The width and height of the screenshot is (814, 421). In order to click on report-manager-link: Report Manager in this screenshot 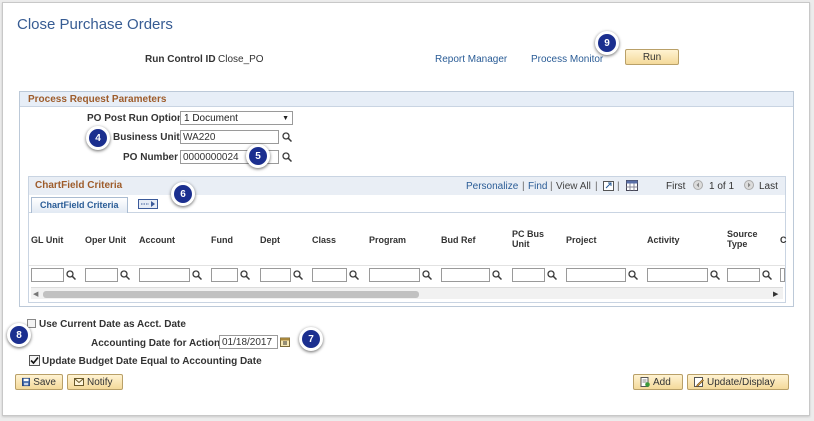, I will do `click(471, 59)`.